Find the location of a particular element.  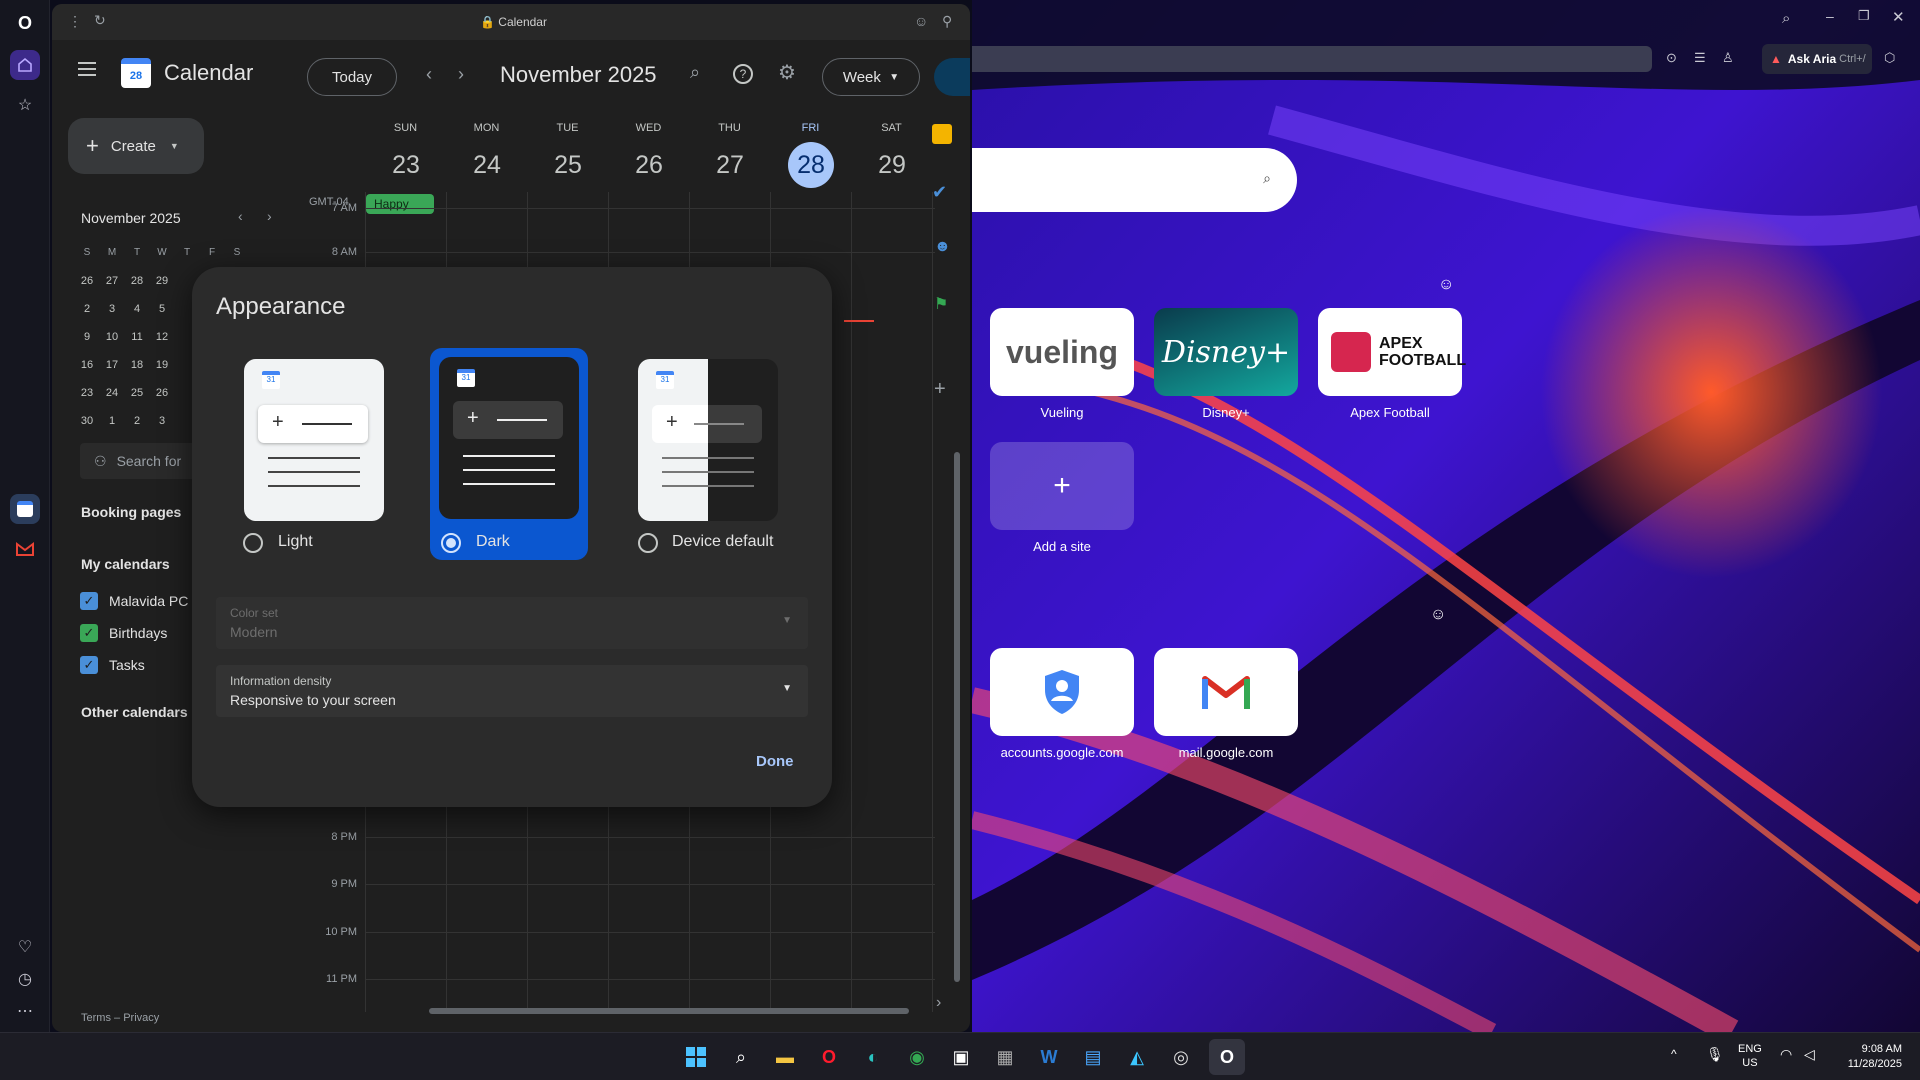

theme-light-radio is located at coordinates (253, 543).